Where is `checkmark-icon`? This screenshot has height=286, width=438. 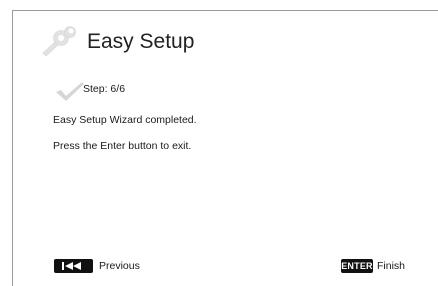 checkmark-icon is located at coordinates (70, 91).